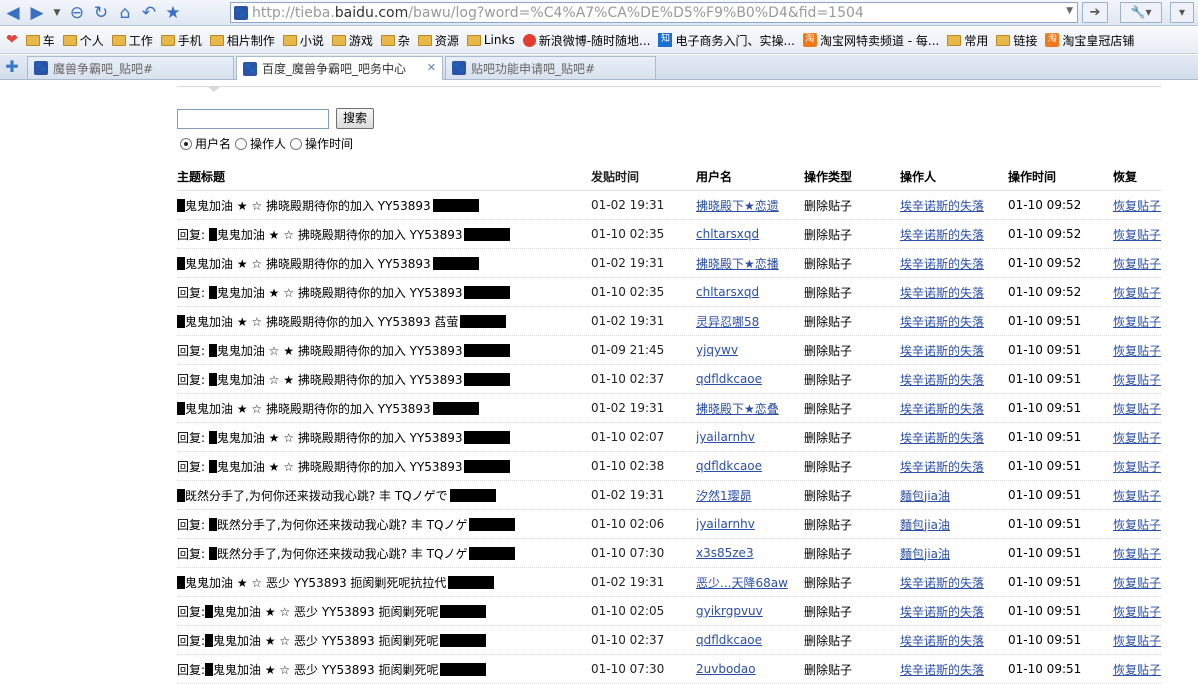  Describe the element at coordinates (12, 67) in the screenshot. I see `new-tab-plus-icon: ✚` at that location.